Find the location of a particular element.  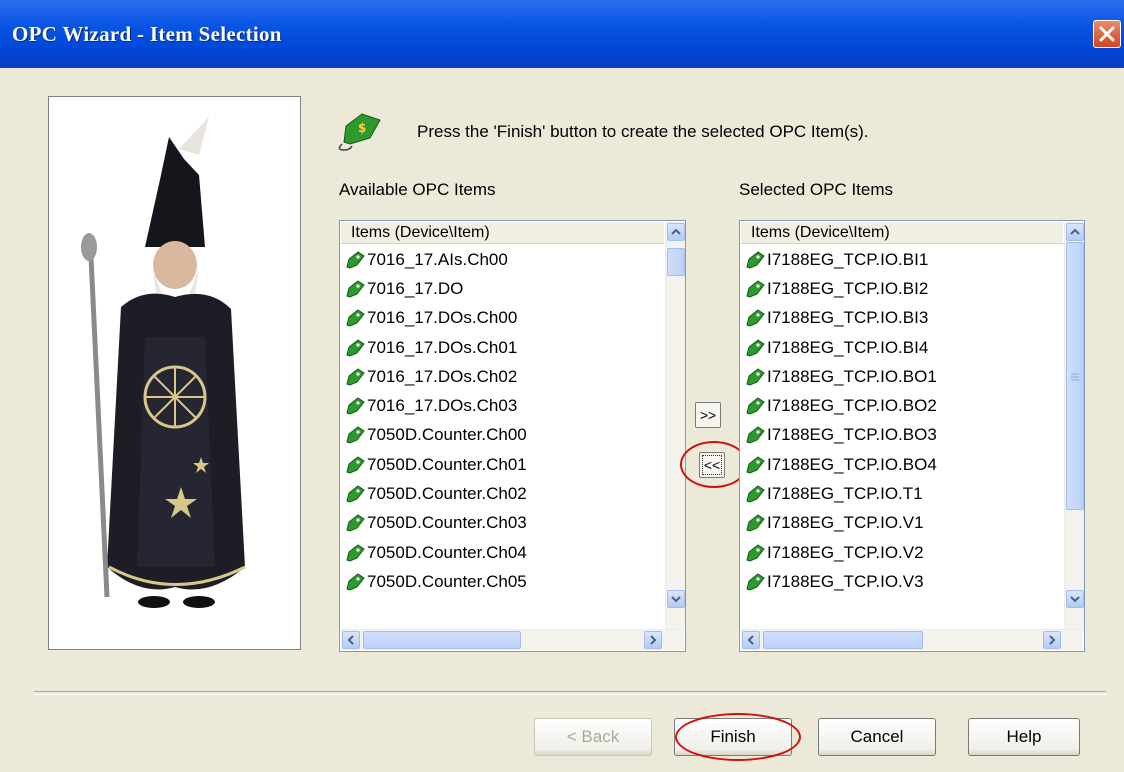

list-item: I7188EG_TCP.IO.BO4 is located at coordinates (839, 464).